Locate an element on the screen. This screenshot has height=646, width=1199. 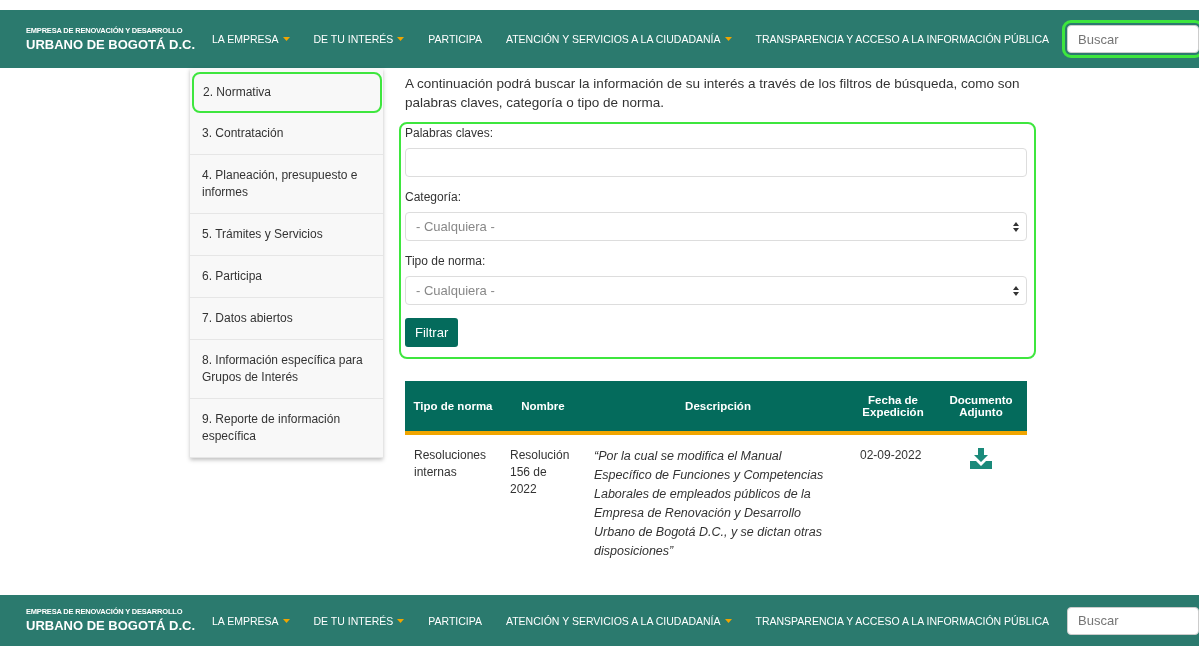
table-cell: 02-09-2022 is located at coordinates (893, 503).